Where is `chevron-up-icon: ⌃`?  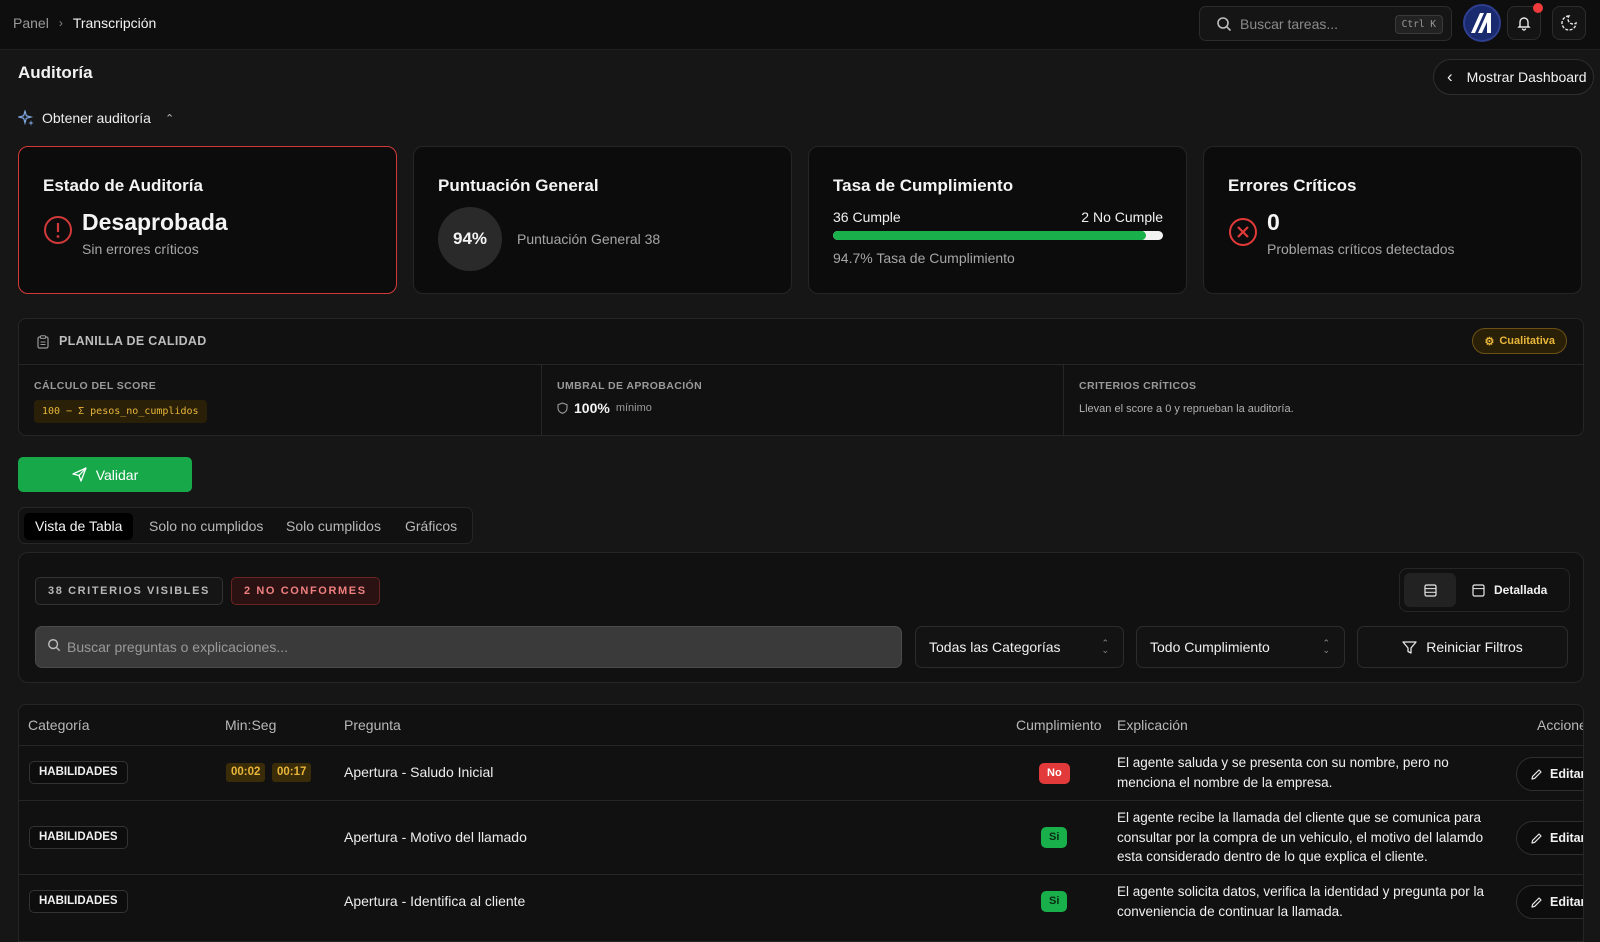 chevron-up-icon: ⌃ is located at coordinates (169, 118).